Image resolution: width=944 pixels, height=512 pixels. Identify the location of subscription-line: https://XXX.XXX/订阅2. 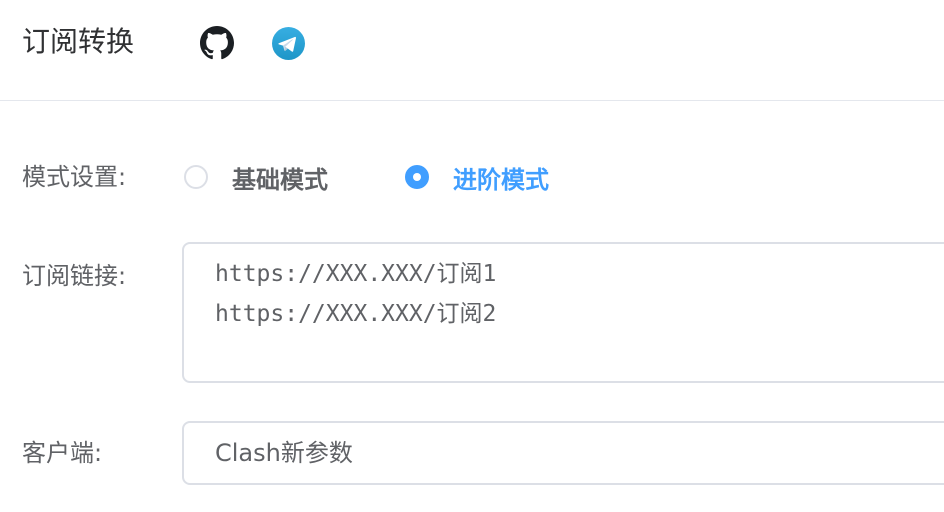
(356, 314).